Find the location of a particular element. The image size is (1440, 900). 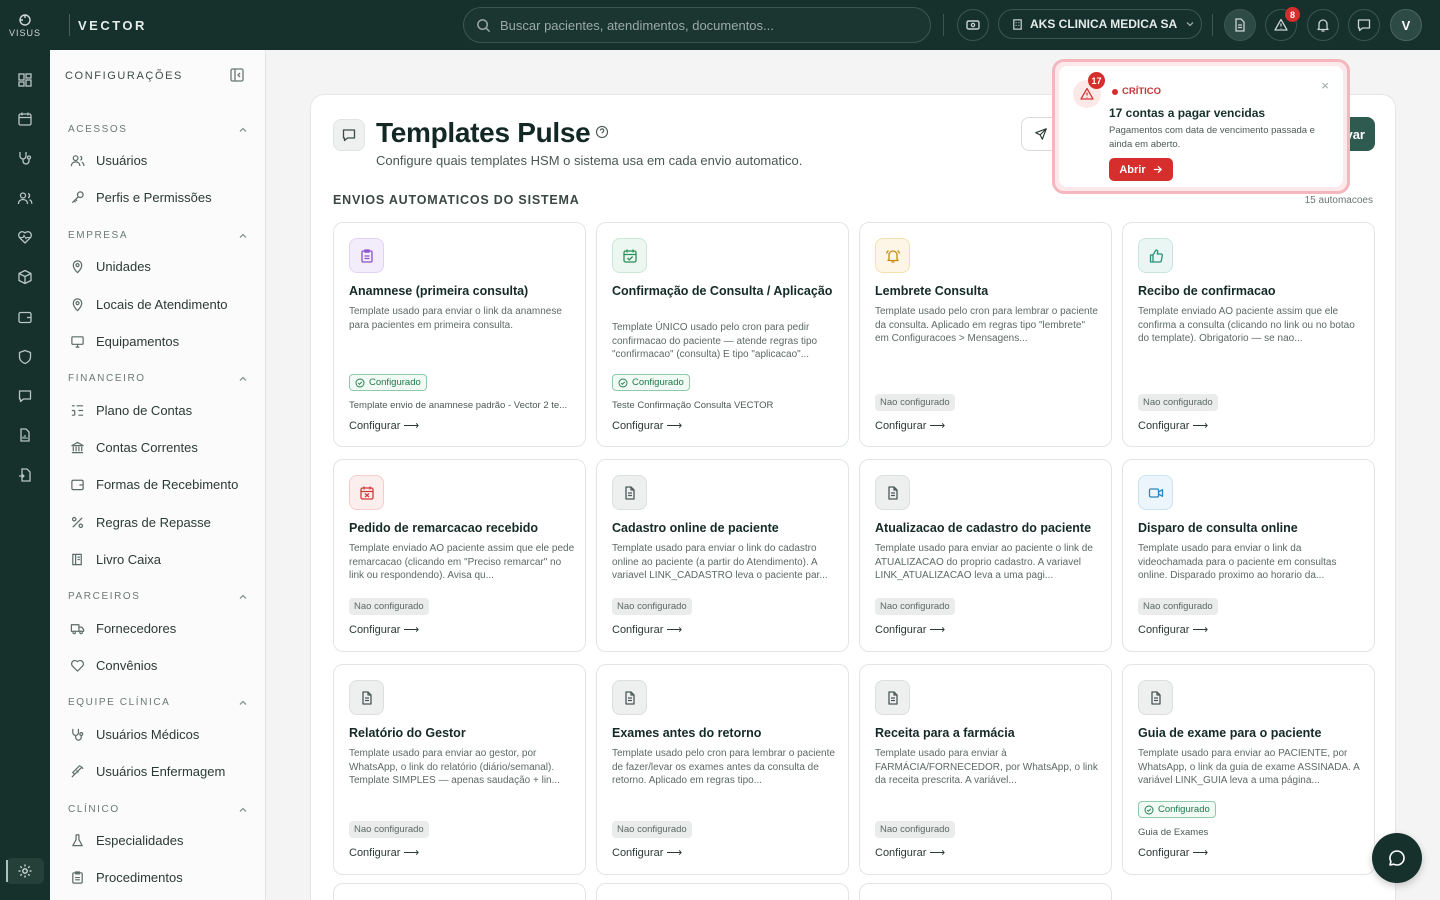

company-selector: AKS CLINICA MEDICA SA is located at coordinates (1100, 24).